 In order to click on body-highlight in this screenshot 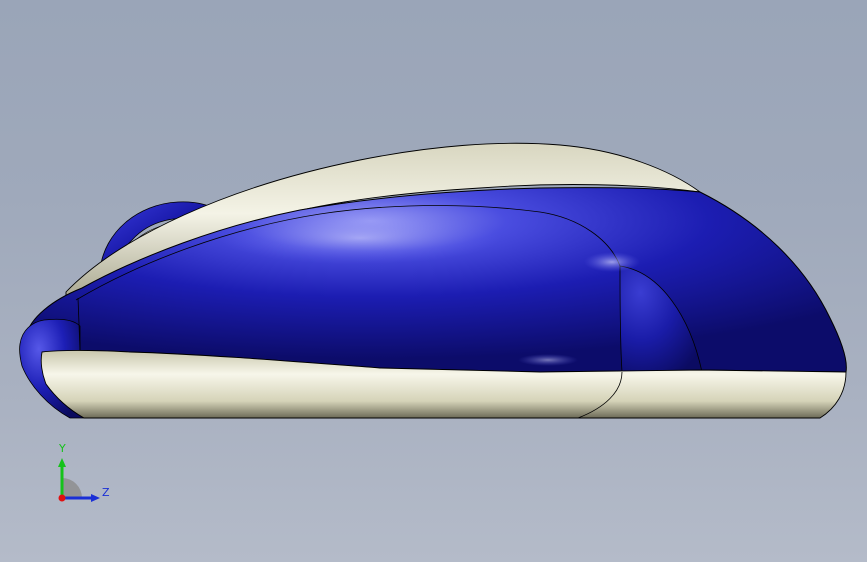, I will do `click(360, 238)`.